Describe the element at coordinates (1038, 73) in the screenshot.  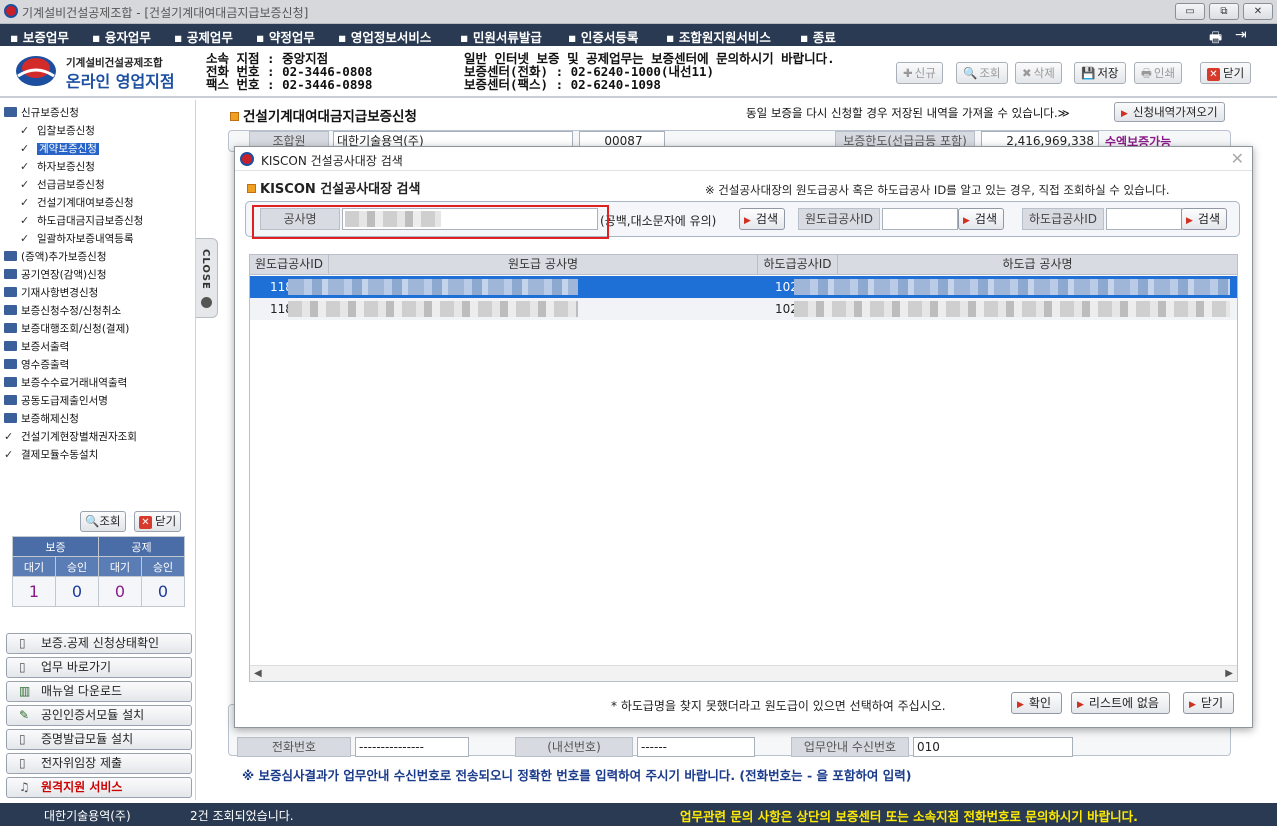
I see `delete-button: ✖ 삭제` at that location.